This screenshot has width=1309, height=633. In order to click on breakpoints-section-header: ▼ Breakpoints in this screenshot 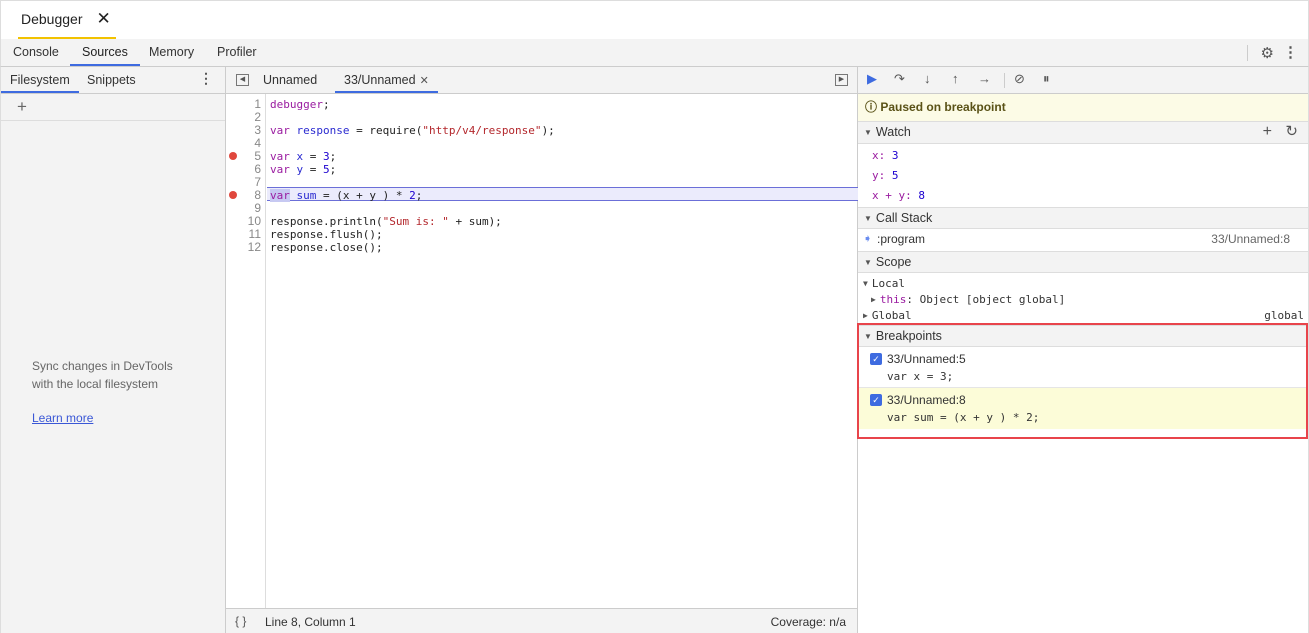, I will do `click(1083, 336)`.